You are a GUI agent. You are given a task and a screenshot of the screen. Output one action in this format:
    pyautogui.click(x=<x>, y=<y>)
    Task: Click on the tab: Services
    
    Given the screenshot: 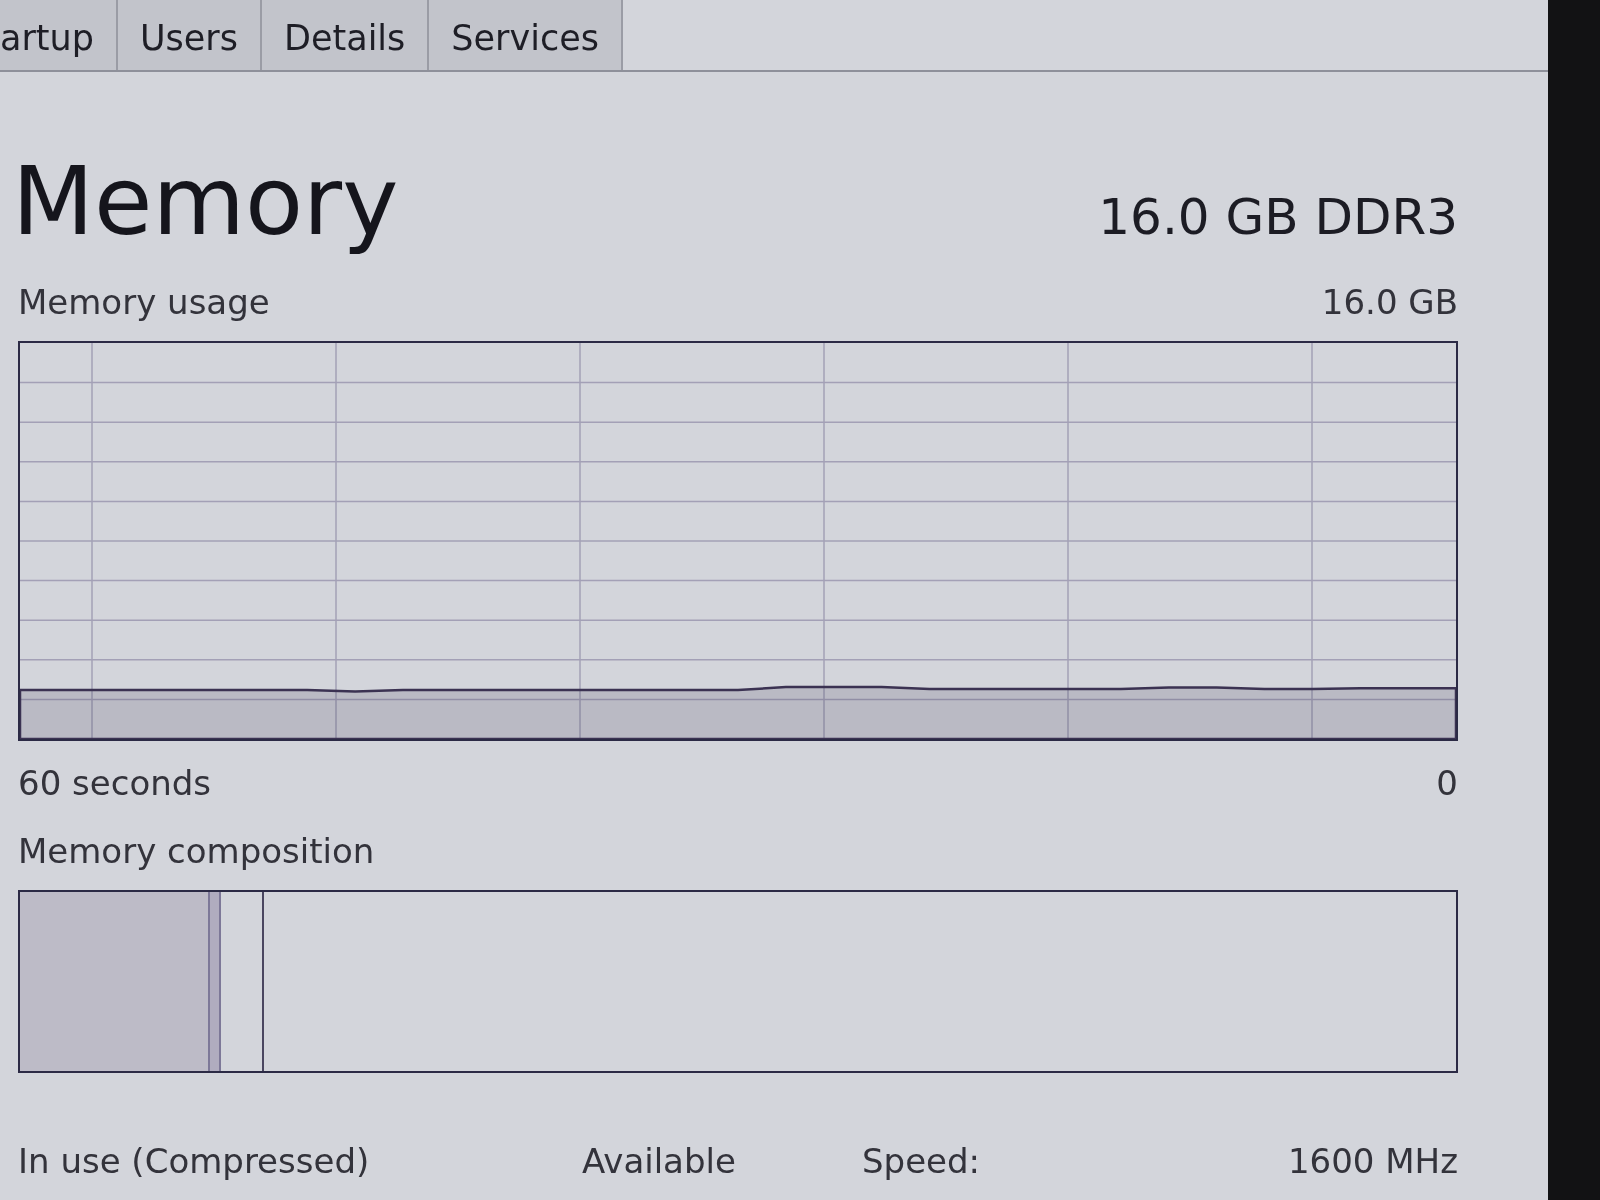 What is the action you would take?
    pyautogui.click(x=526, y=35)
    